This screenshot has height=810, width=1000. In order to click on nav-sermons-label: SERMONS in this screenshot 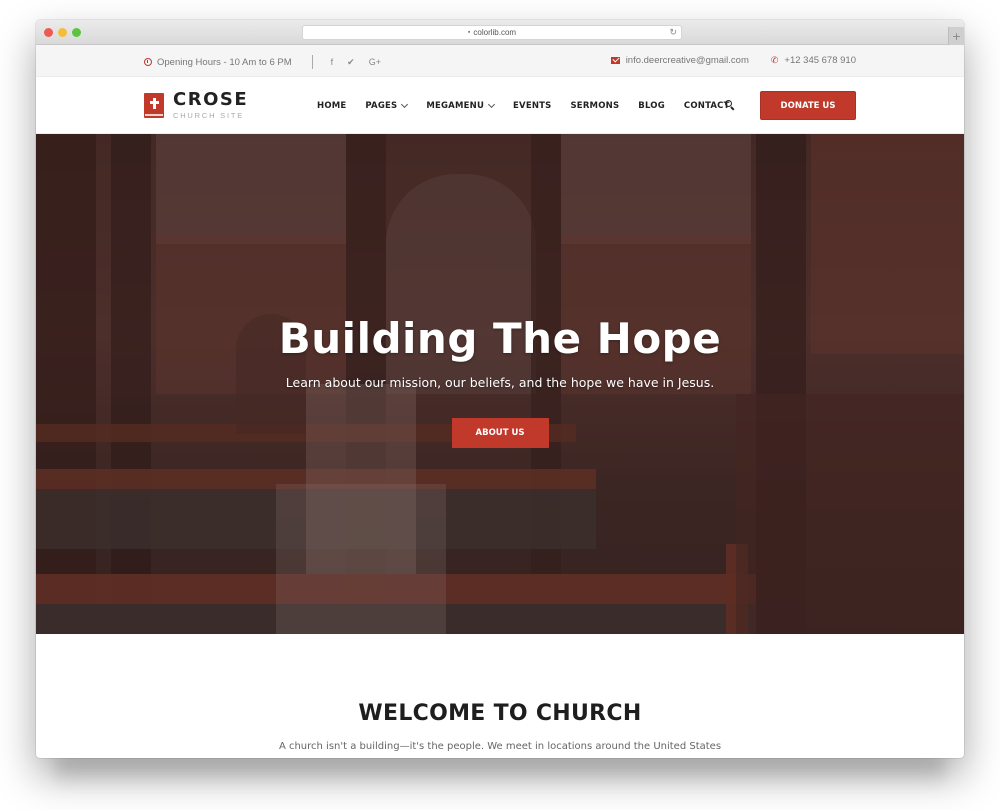, I will do `click(595, 105)`.